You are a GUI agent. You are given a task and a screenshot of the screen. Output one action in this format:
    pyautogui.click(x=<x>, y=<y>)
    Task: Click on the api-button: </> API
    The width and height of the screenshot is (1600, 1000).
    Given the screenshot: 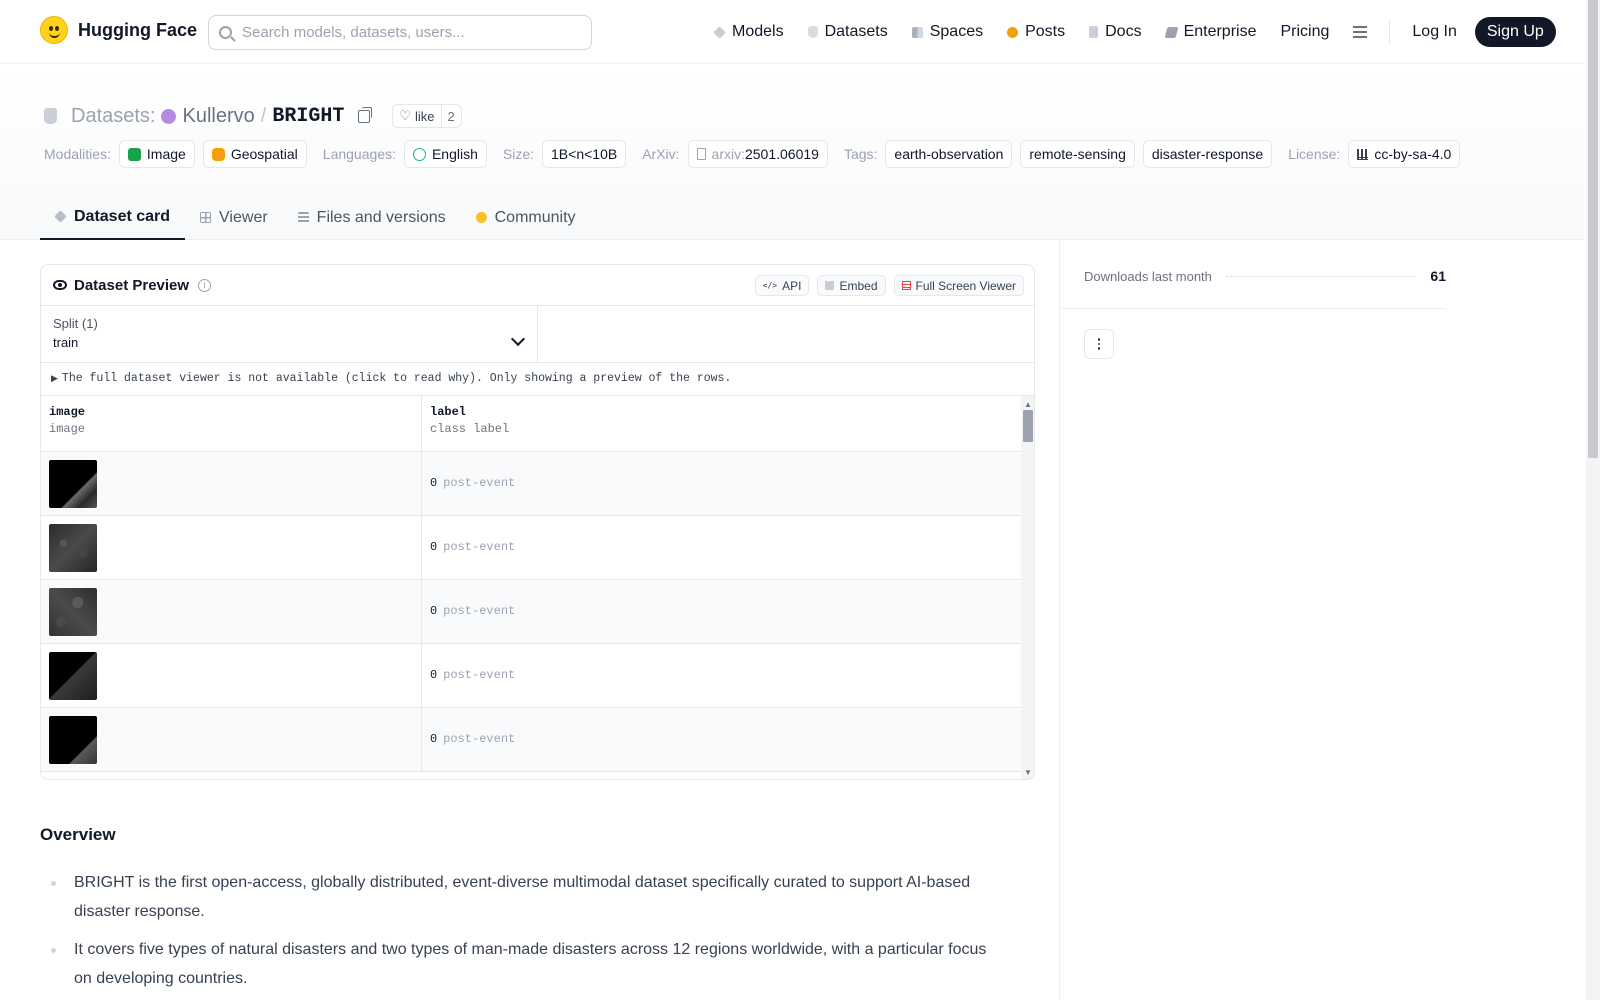 What is the action you would take?
    pyautogui.click(x=782, y=285)
    